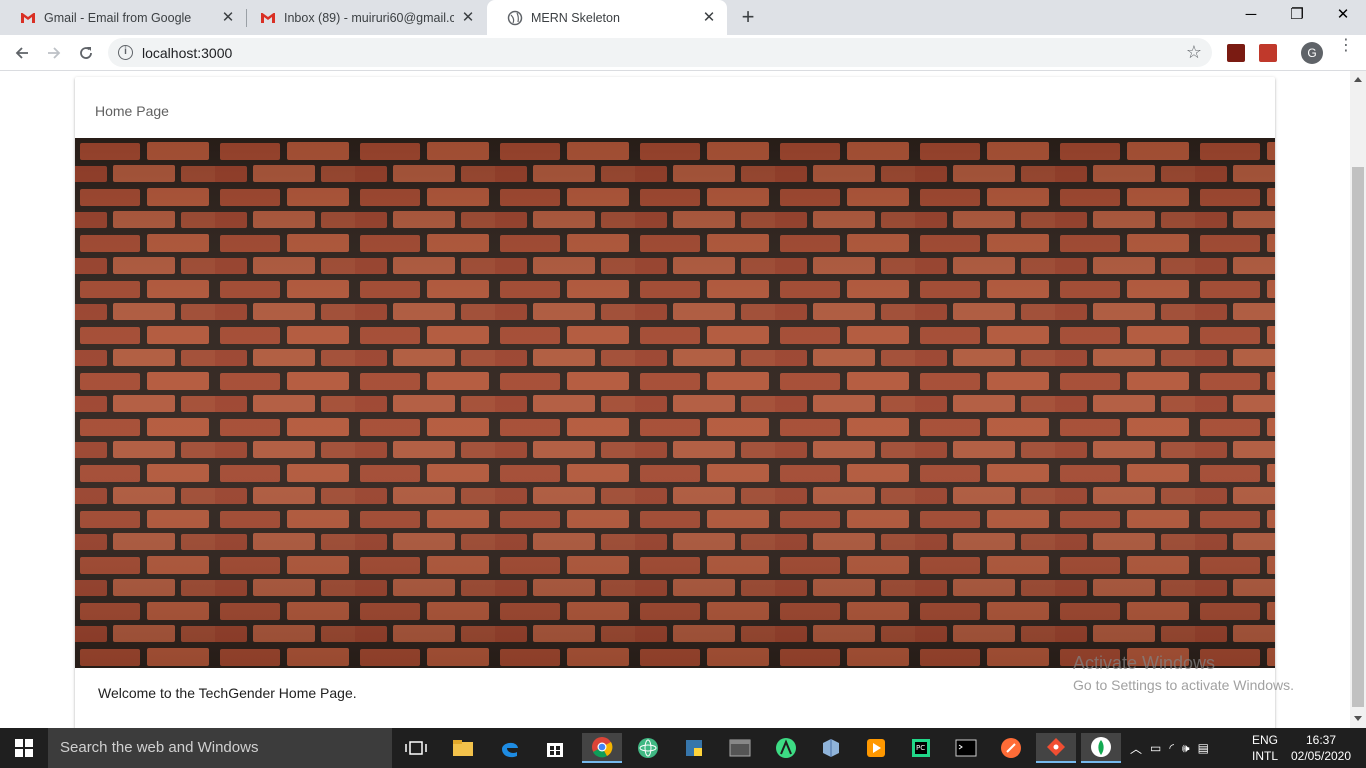 The width and height of the screenshot is (1366, 768). Describe the element at coordinates (187, 53) in the screenshot. I see `address-url: localhost:3000` at that location.